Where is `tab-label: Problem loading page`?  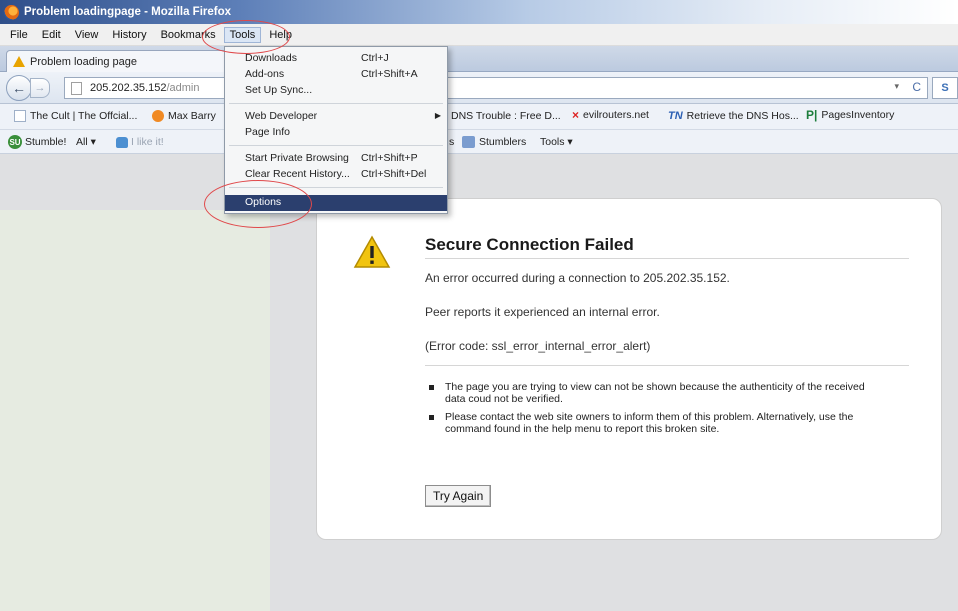
tab-label: Problem loading page is located at coordinates (84, 61).